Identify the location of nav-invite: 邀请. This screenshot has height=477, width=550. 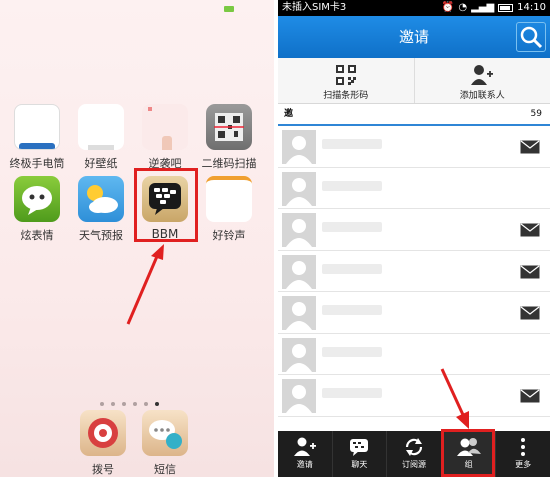
(305, 454).